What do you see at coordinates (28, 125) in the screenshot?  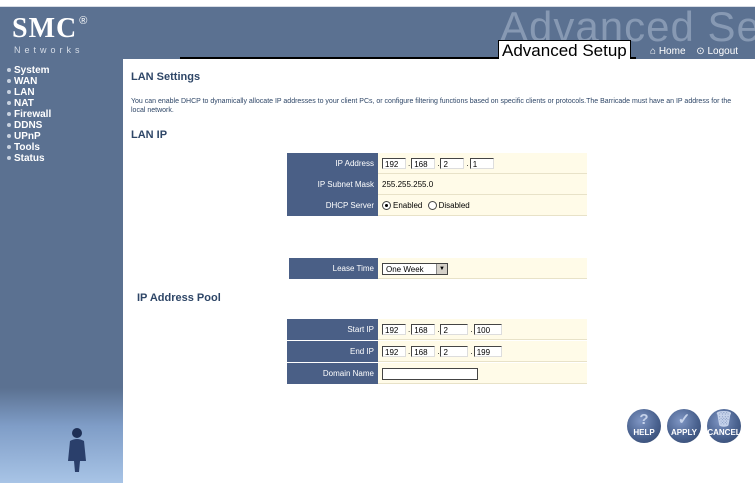 I see `sidebar-item-label: DDNS` at bounding box center [28, 125].